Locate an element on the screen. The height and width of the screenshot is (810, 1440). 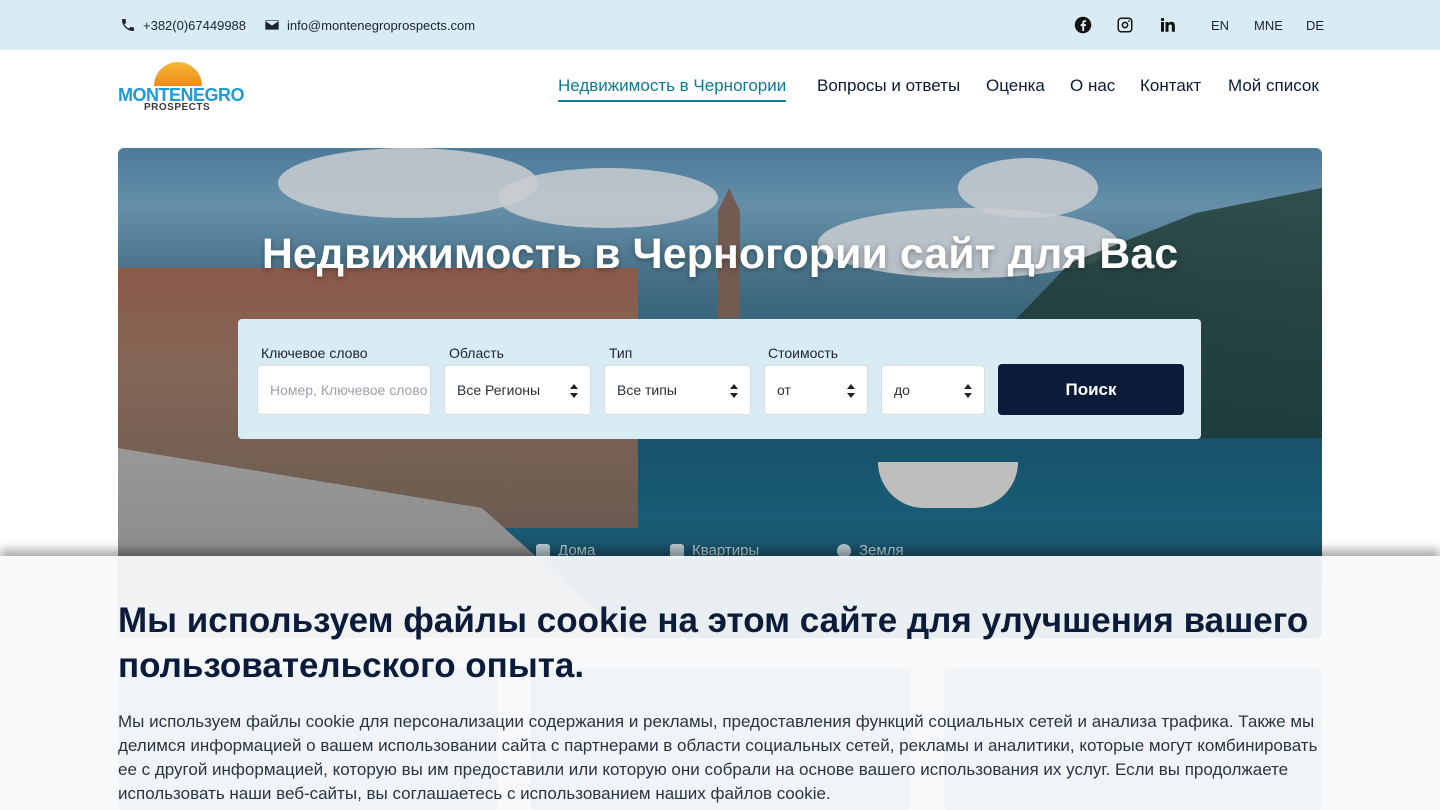
nav-item-contact: Контакт is located at coordinates (1170, 88).